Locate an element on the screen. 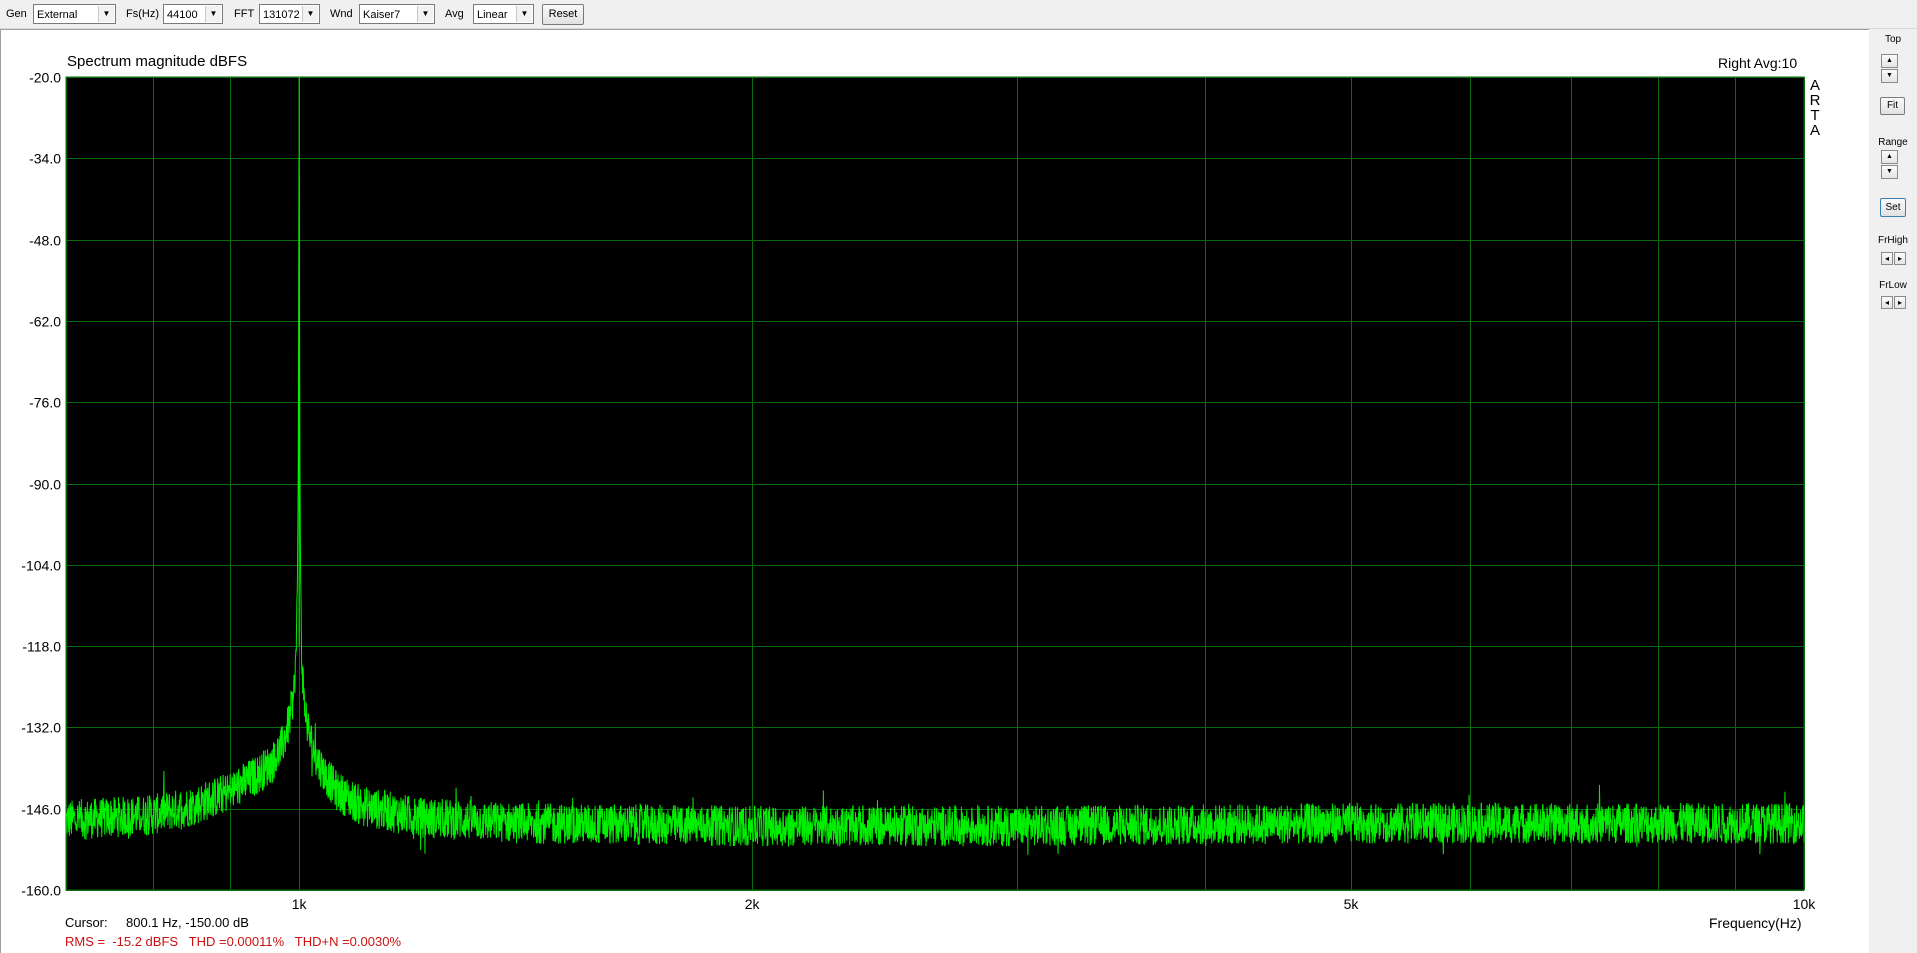 The width and height of the screenshot is (1917, 953). frlow-left-button: ◂ is located at coordinates (1887, 302).